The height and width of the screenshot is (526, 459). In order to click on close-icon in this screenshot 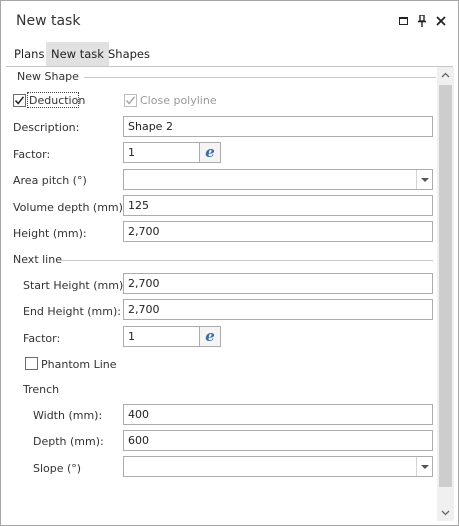, I will do `click(441, 21)`.